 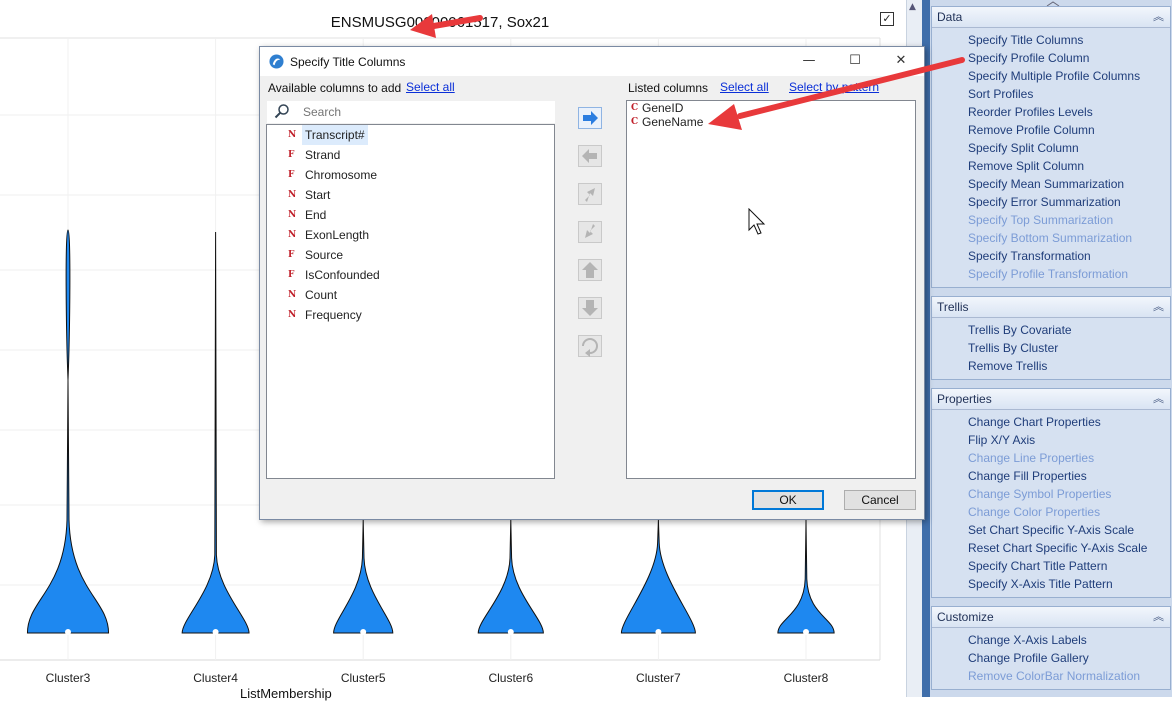 I want to click on column-name: Count, so click(x=321, y=295).